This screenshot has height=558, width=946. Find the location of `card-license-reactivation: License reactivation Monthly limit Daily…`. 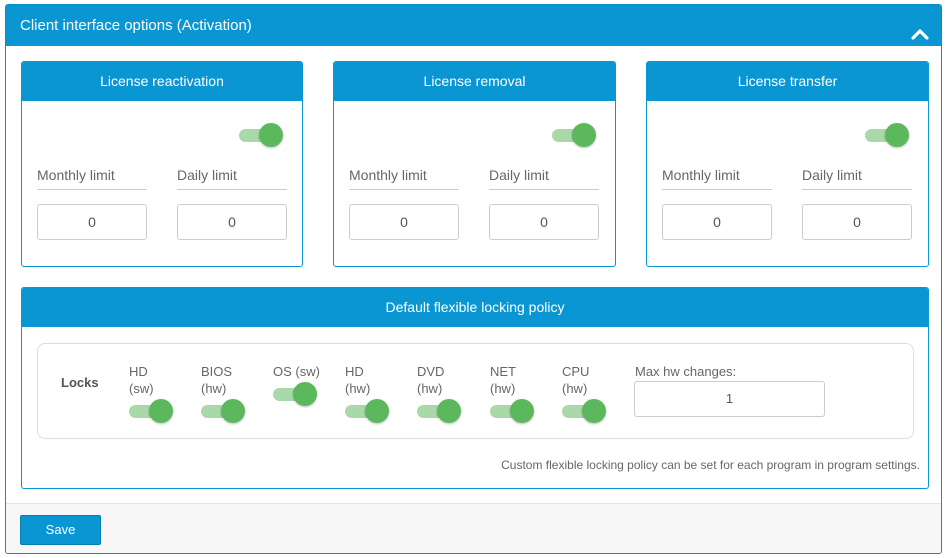

card-license-reactivation: License reactivation Monthly limit Daily… is located at coordinates (162, 164).